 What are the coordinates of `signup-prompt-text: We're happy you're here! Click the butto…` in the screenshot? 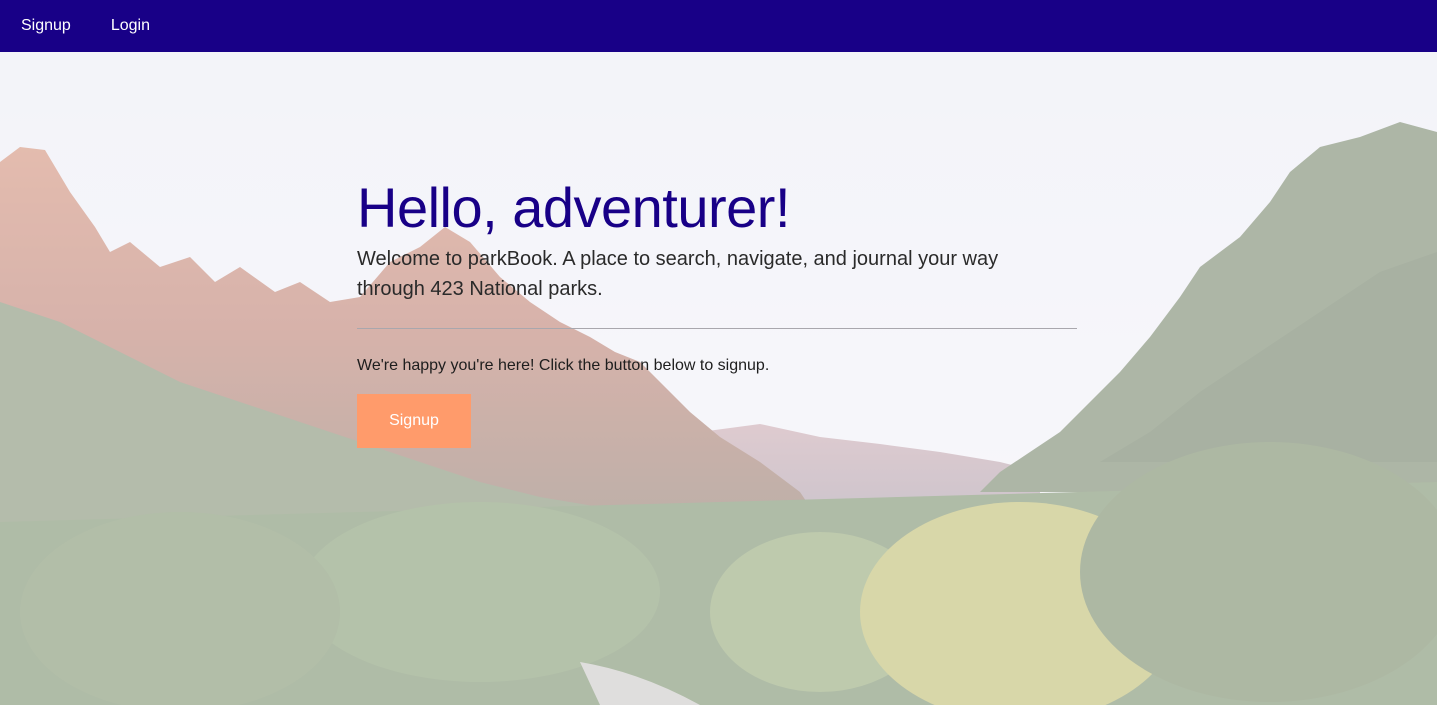 It's located at (563, 365).